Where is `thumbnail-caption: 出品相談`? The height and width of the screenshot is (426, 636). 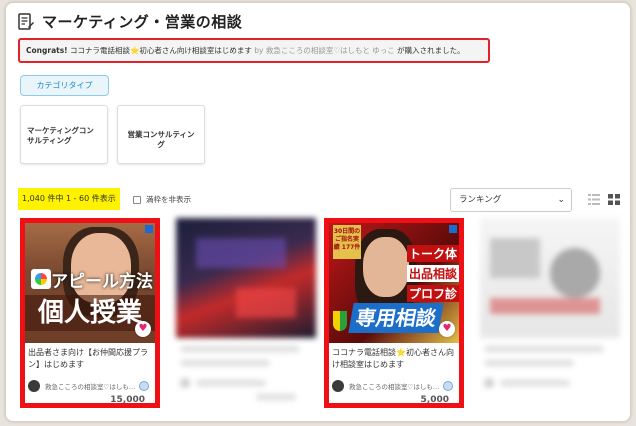
thumbnail-caption: 出品相談 is located at coordinates (432, 273).